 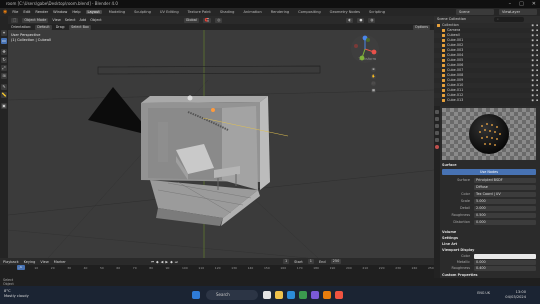 I want to click on menu-view: View, so click(x=56, y=20).